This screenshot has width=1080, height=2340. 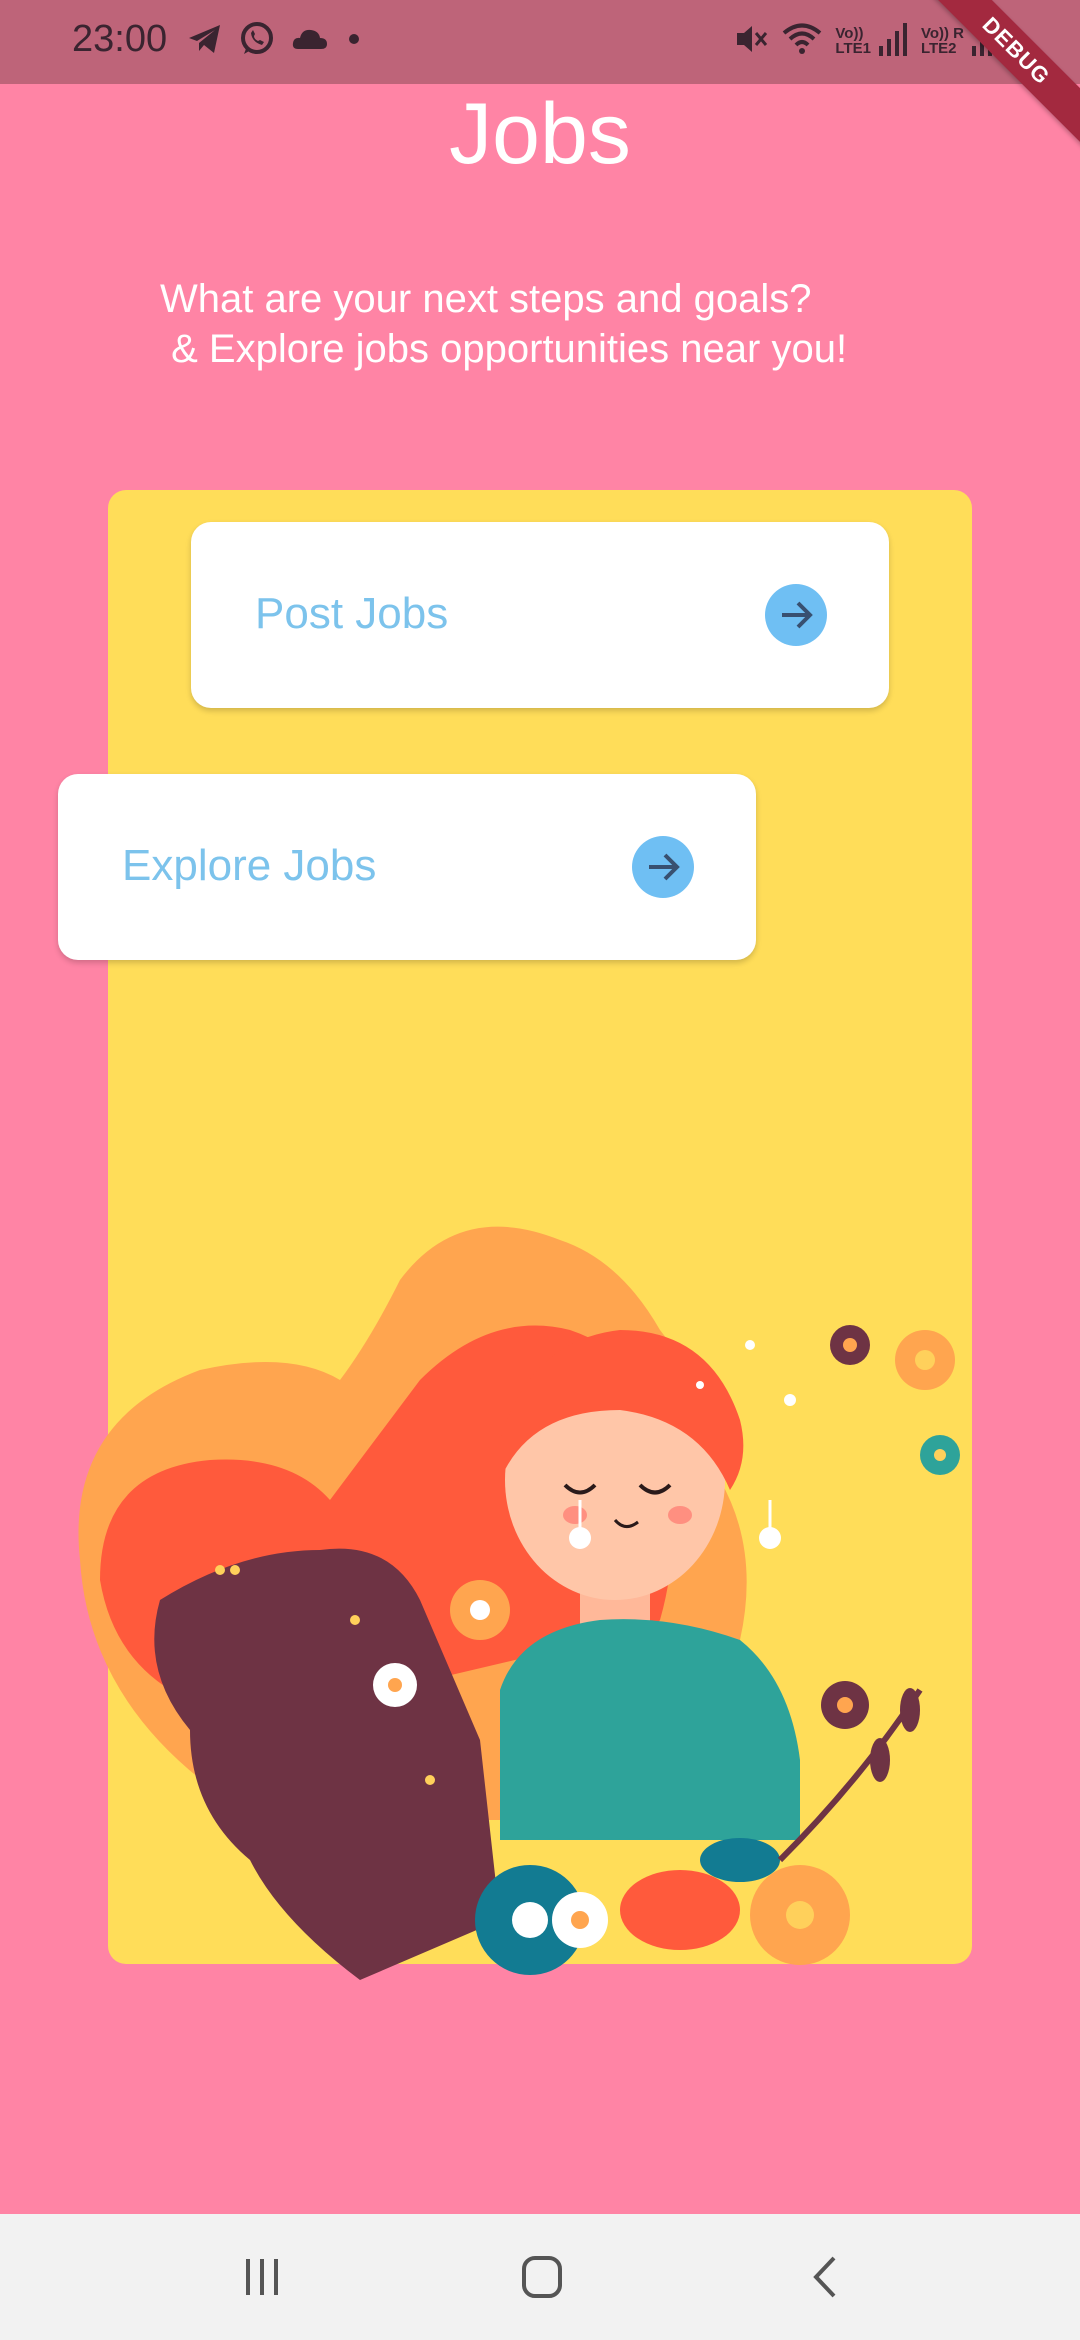 What do you see at coordinates (540, 134) in the screenshot?
I see `page-title: Jobs` at bounding box center [540, 134].